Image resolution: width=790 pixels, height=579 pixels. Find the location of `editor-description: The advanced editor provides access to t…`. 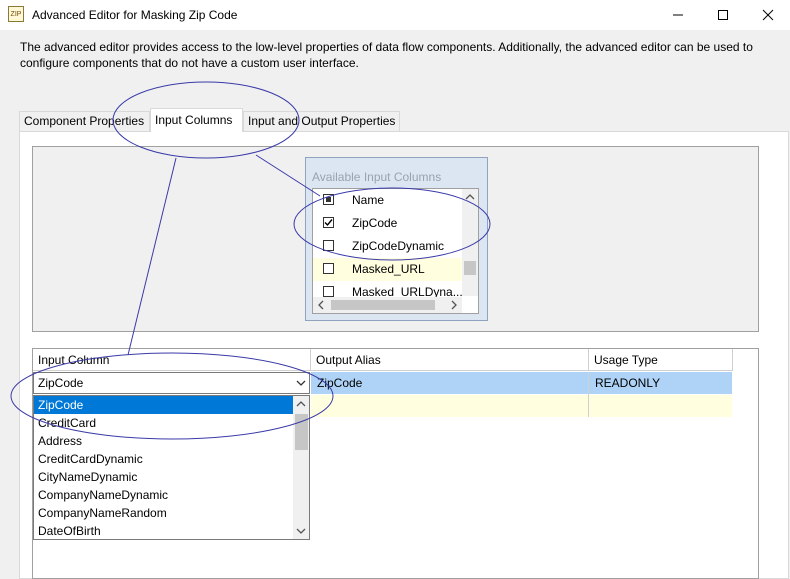

editor-description: The advanced editor provides access to t… is located at coordinates (386, 55).